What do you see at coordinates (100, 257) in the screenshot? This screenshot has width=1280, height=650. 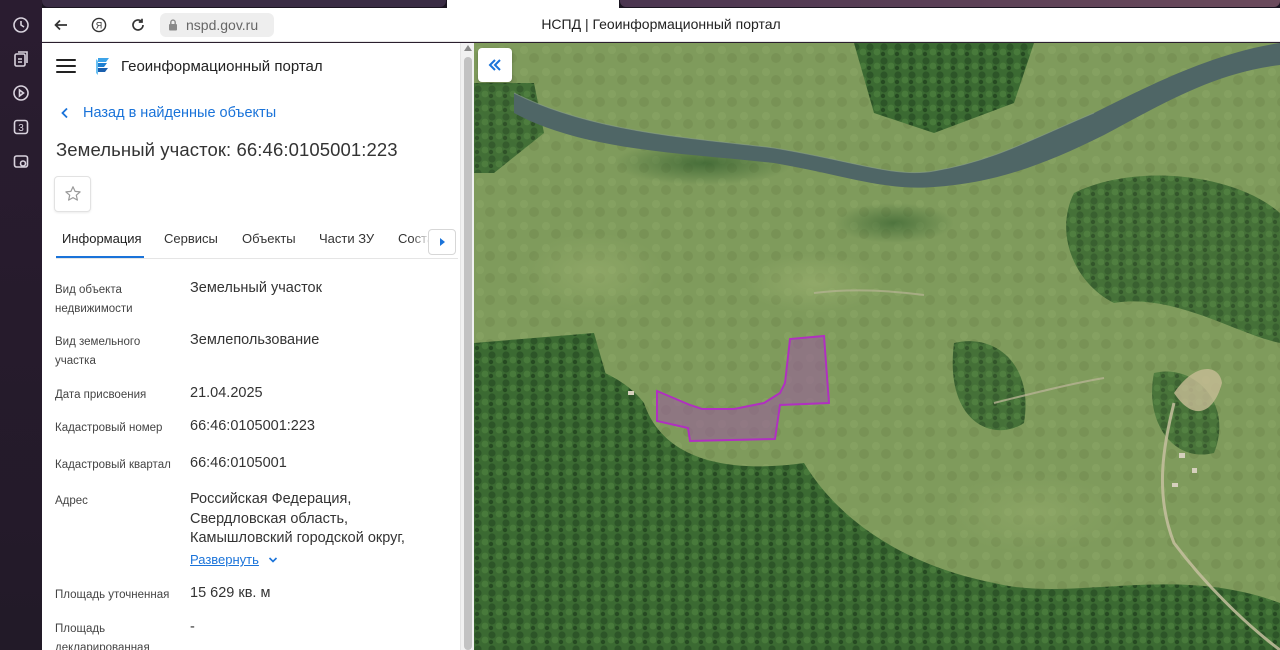 I see `active-tab-indicator` at bounding box center [100, 257].